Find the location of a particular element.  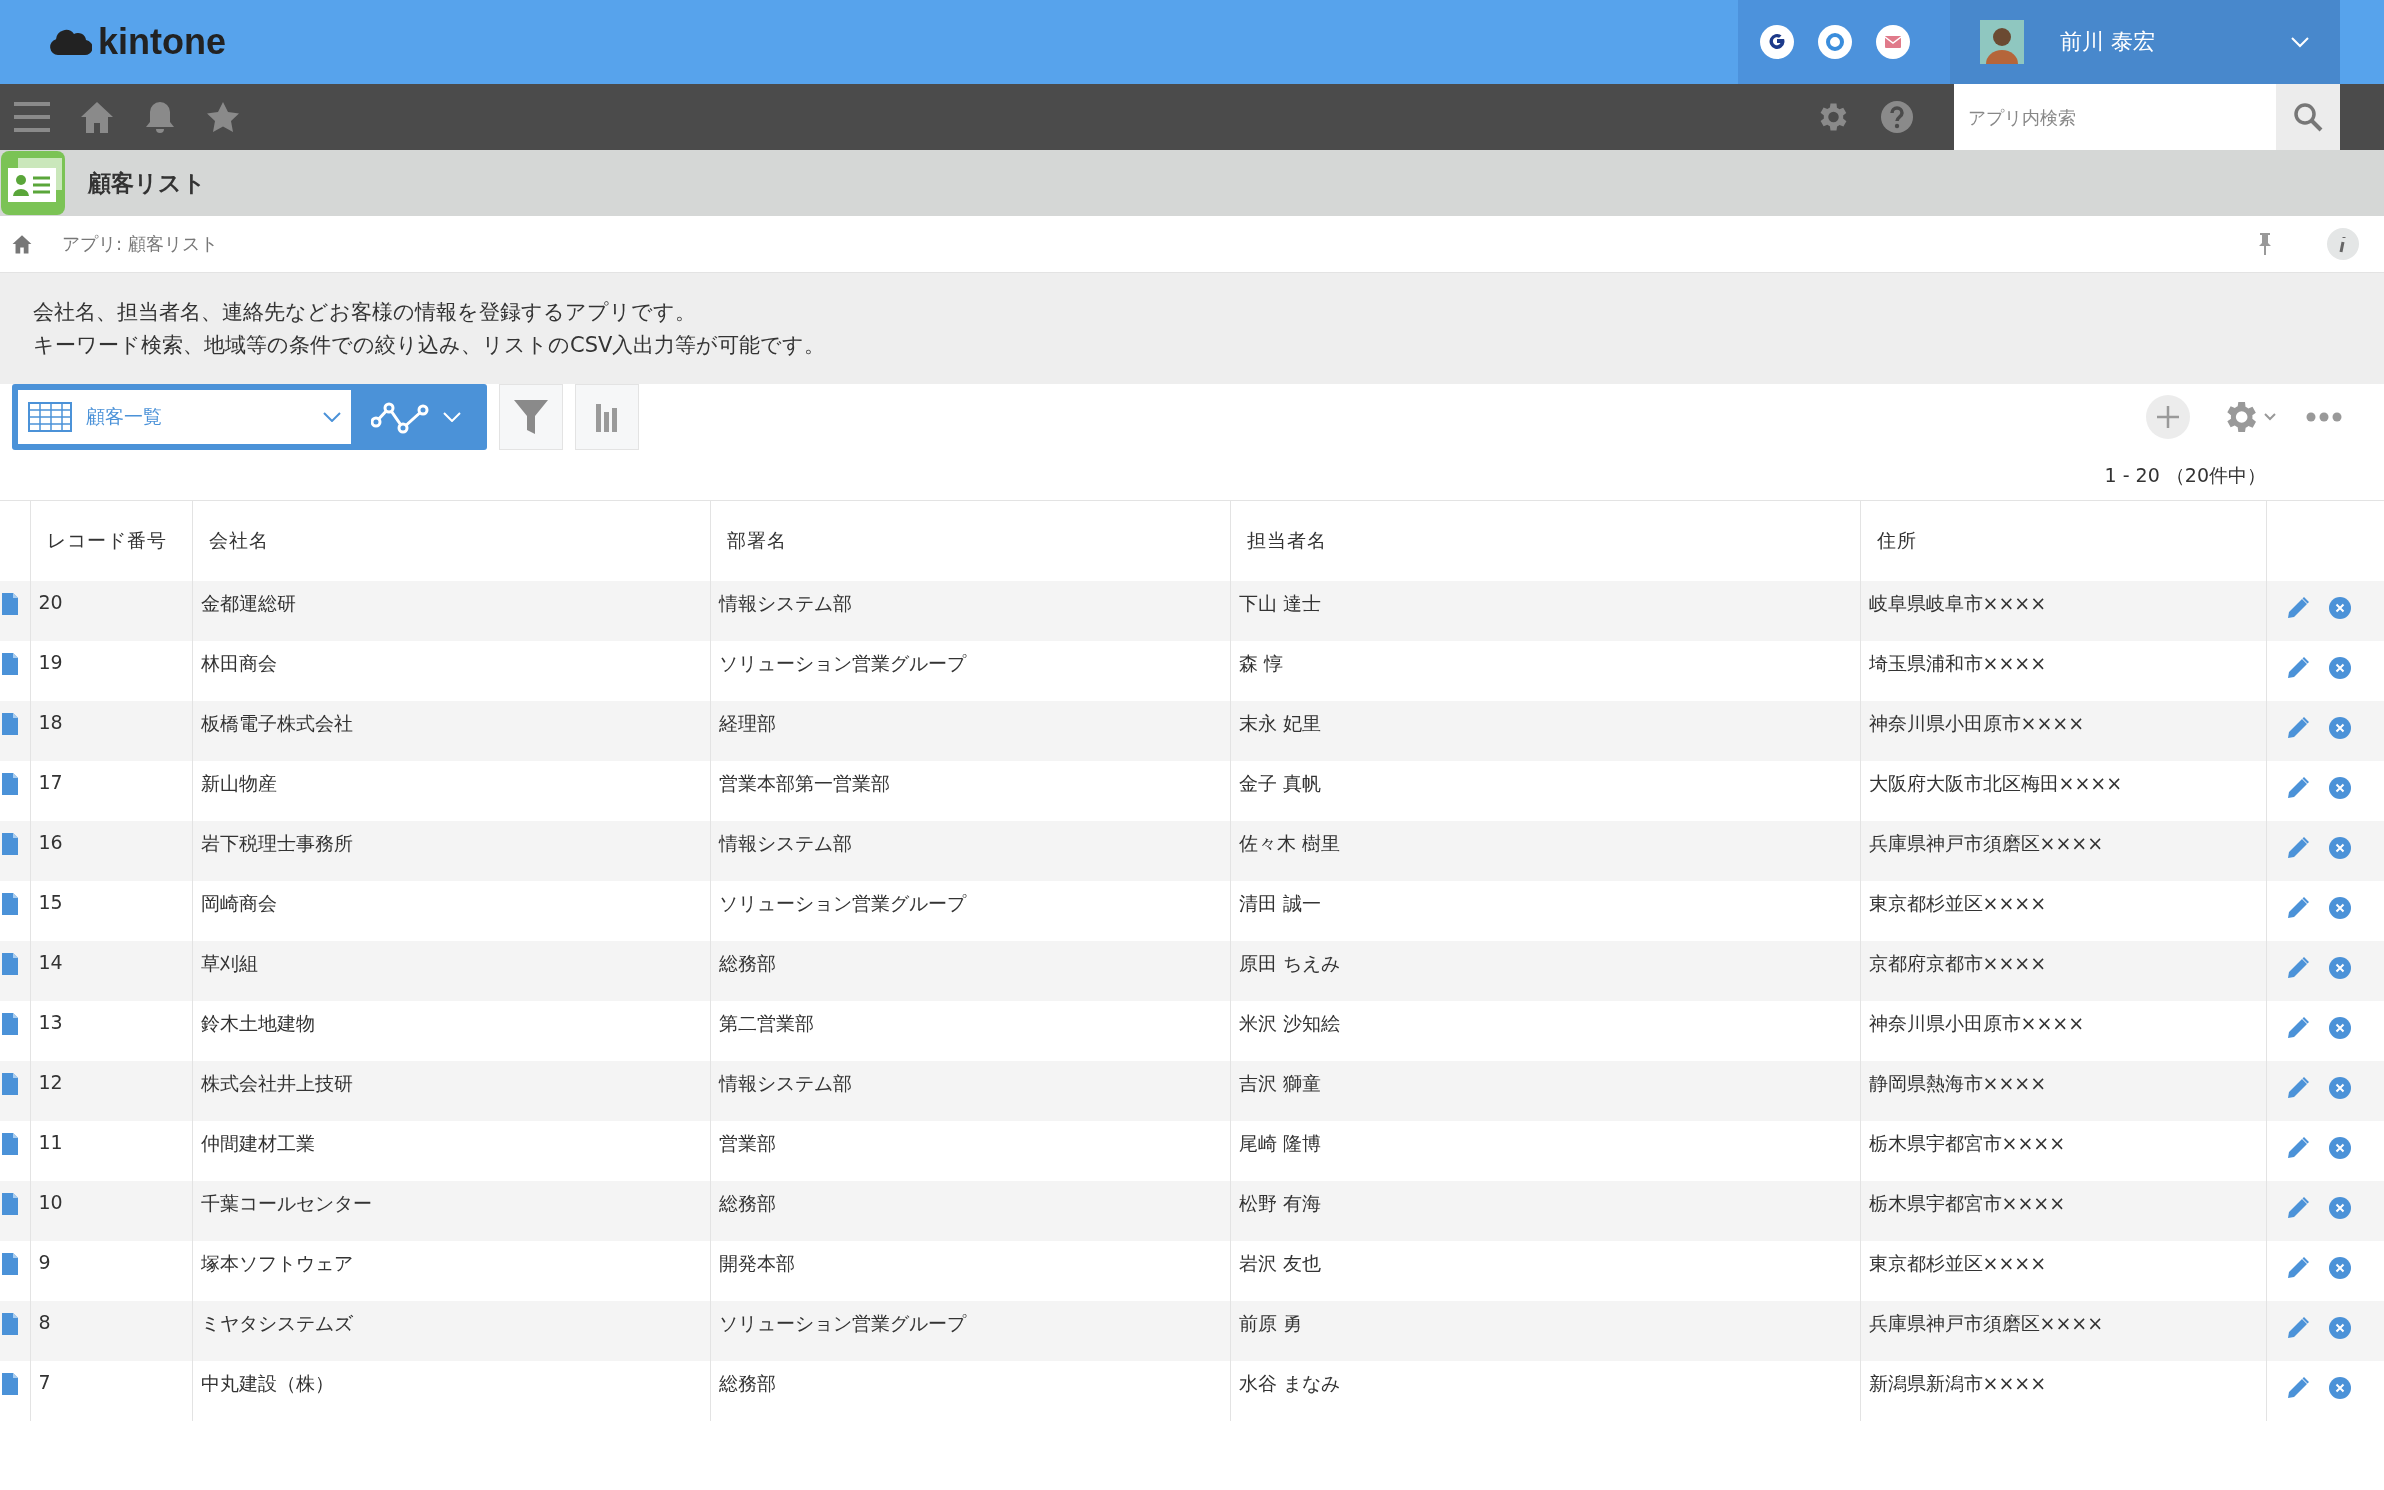

help-icon is located at coordinates (1897, 117).